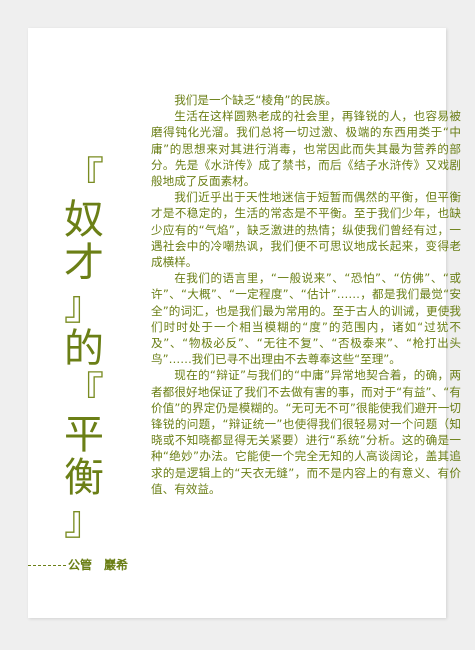 Image resolution: width=475 pixels, height=650 pixels. What do you see at coordinates (84, 263) in the screenshot?
I see `title-char: 才` at bounding box center [84, 263].